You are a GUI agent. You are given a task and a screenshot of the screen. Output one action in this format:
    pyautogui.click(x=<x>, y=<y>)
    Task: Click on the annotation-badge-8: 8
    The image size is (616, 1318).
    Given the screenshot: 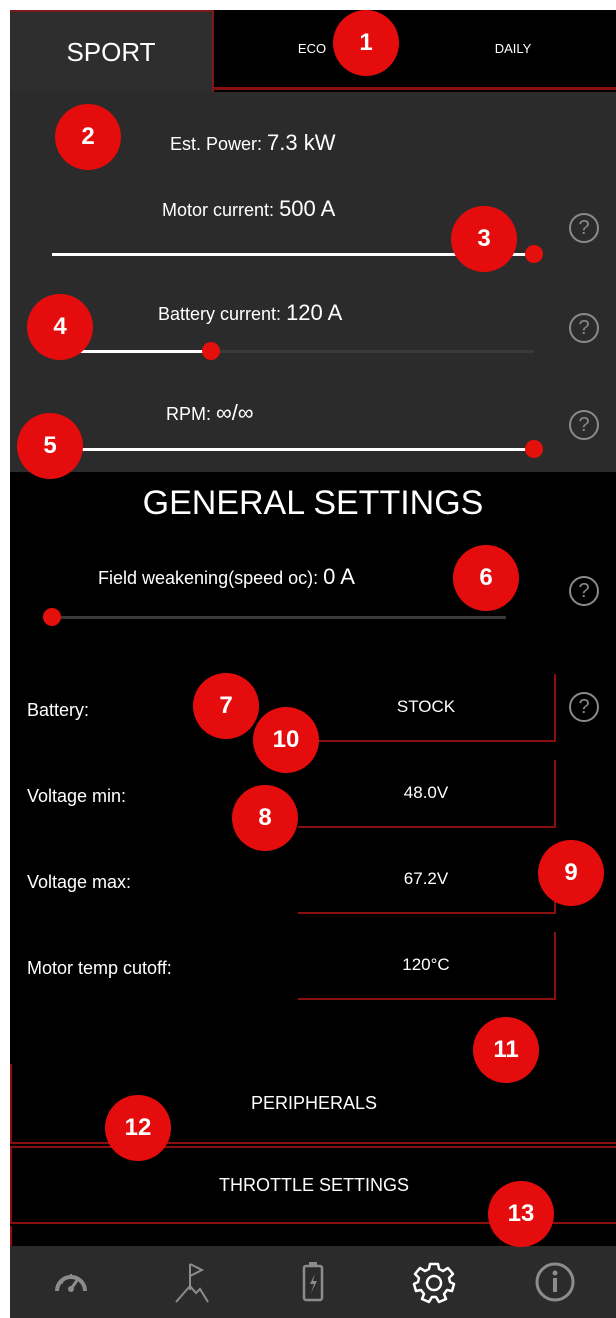 What is the action you would take?
    pyautogui.click(x=265, y=818)
    